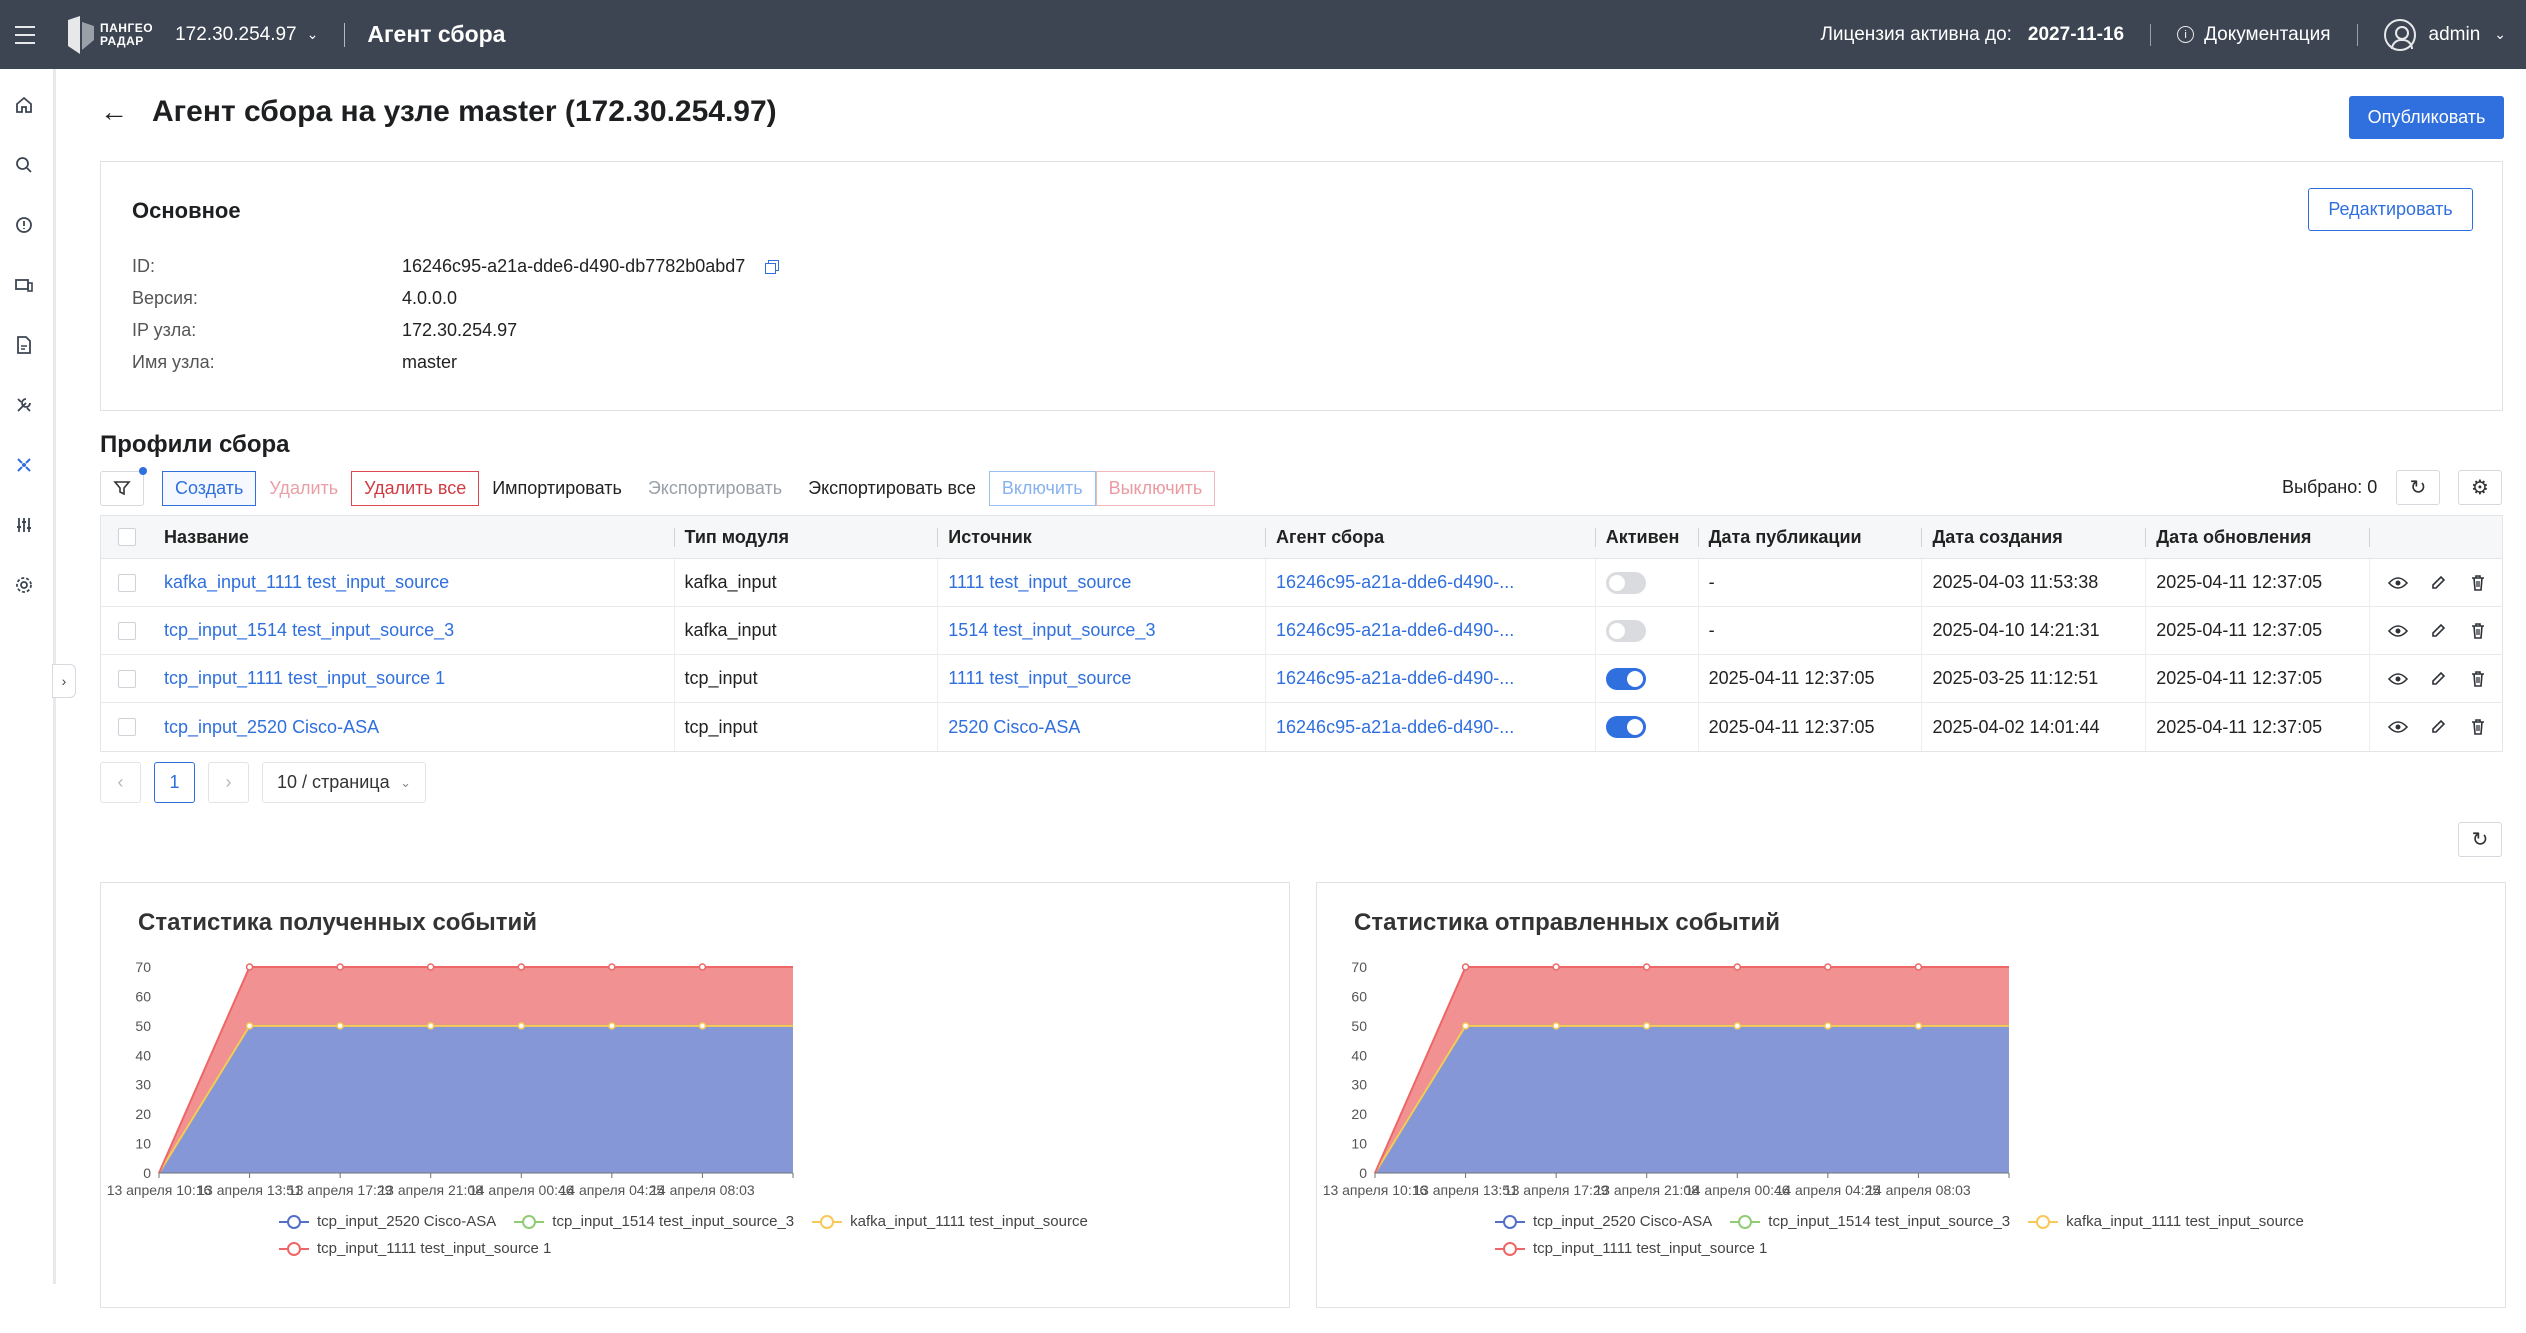 The width and height of the screenshot is (2526, 1333). I want to click on documentation-link: i Документация, so click(2254, 35).